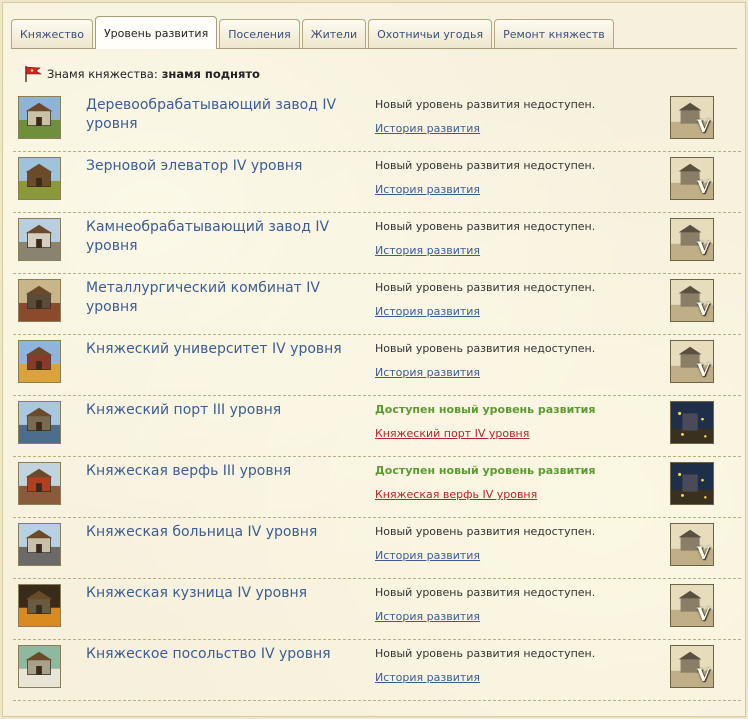 Image resolution: width=748 pixels, height=719 pixels. What do you see at coordinates (226, 115) in the screenshot?
I see `building-name-link: Деревообрабатывающий завод IV уровня` at bounding box center [226, 115].